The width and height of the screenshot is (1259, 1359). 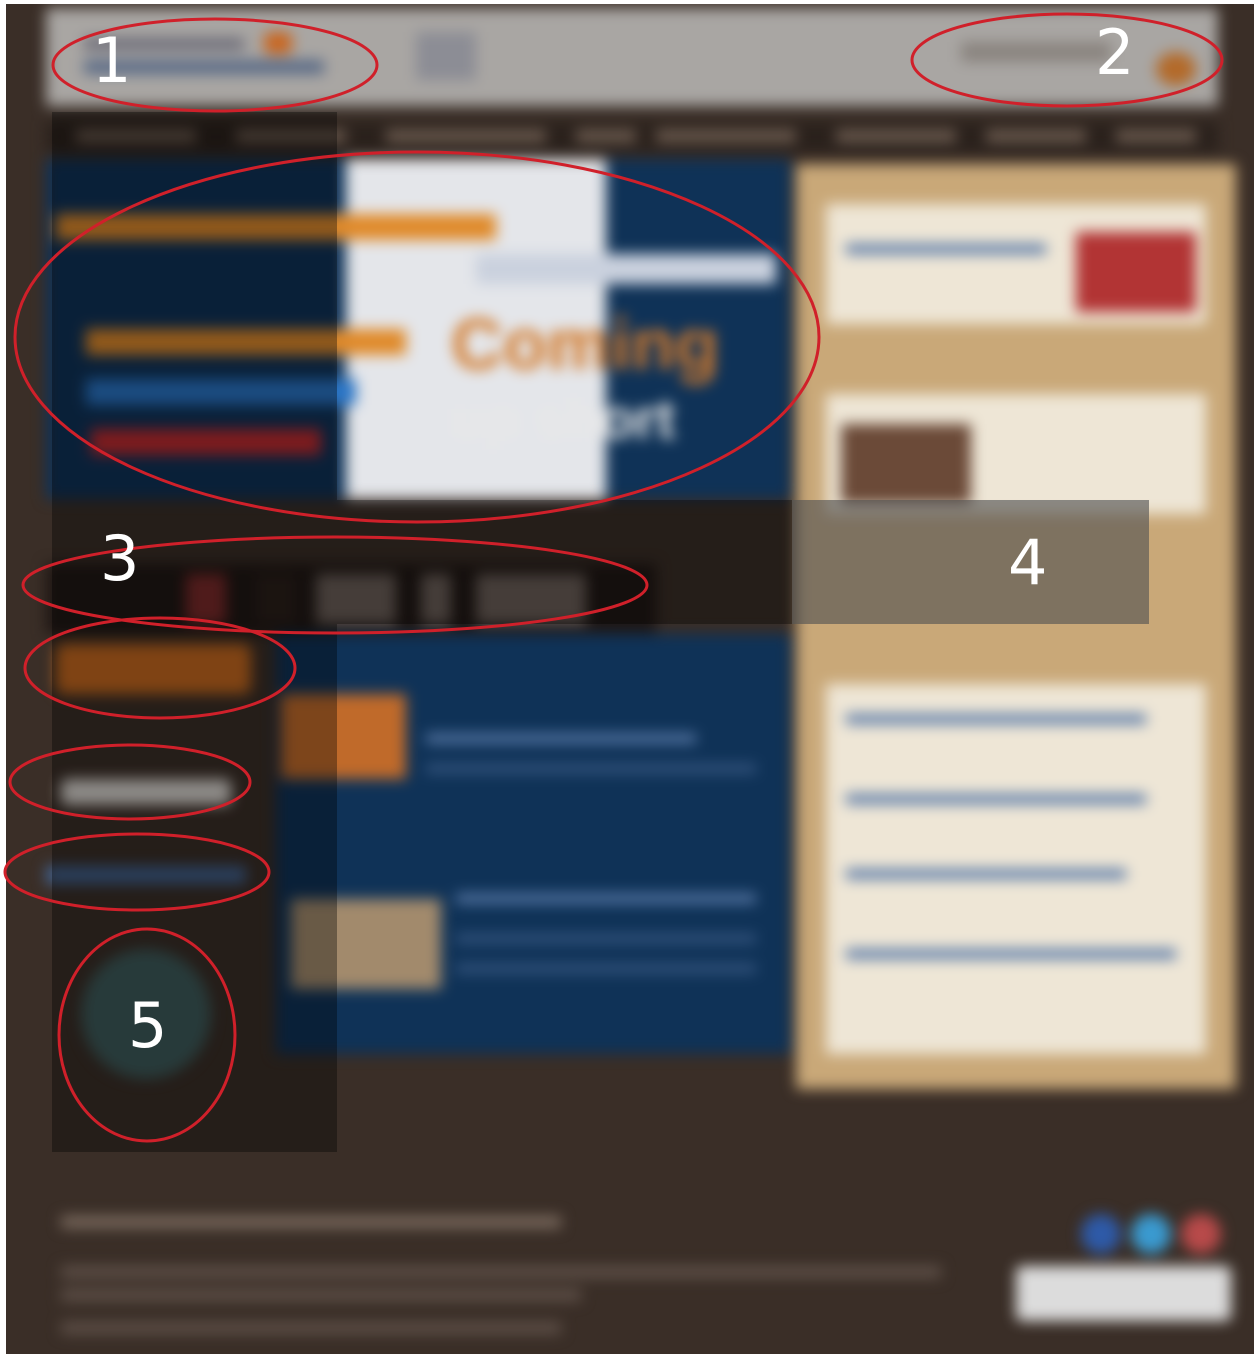 What do you see at coordinates (120, 558) in the screenshot?
I see `annotation-number-3: 3` at bounding box center [120, 558].